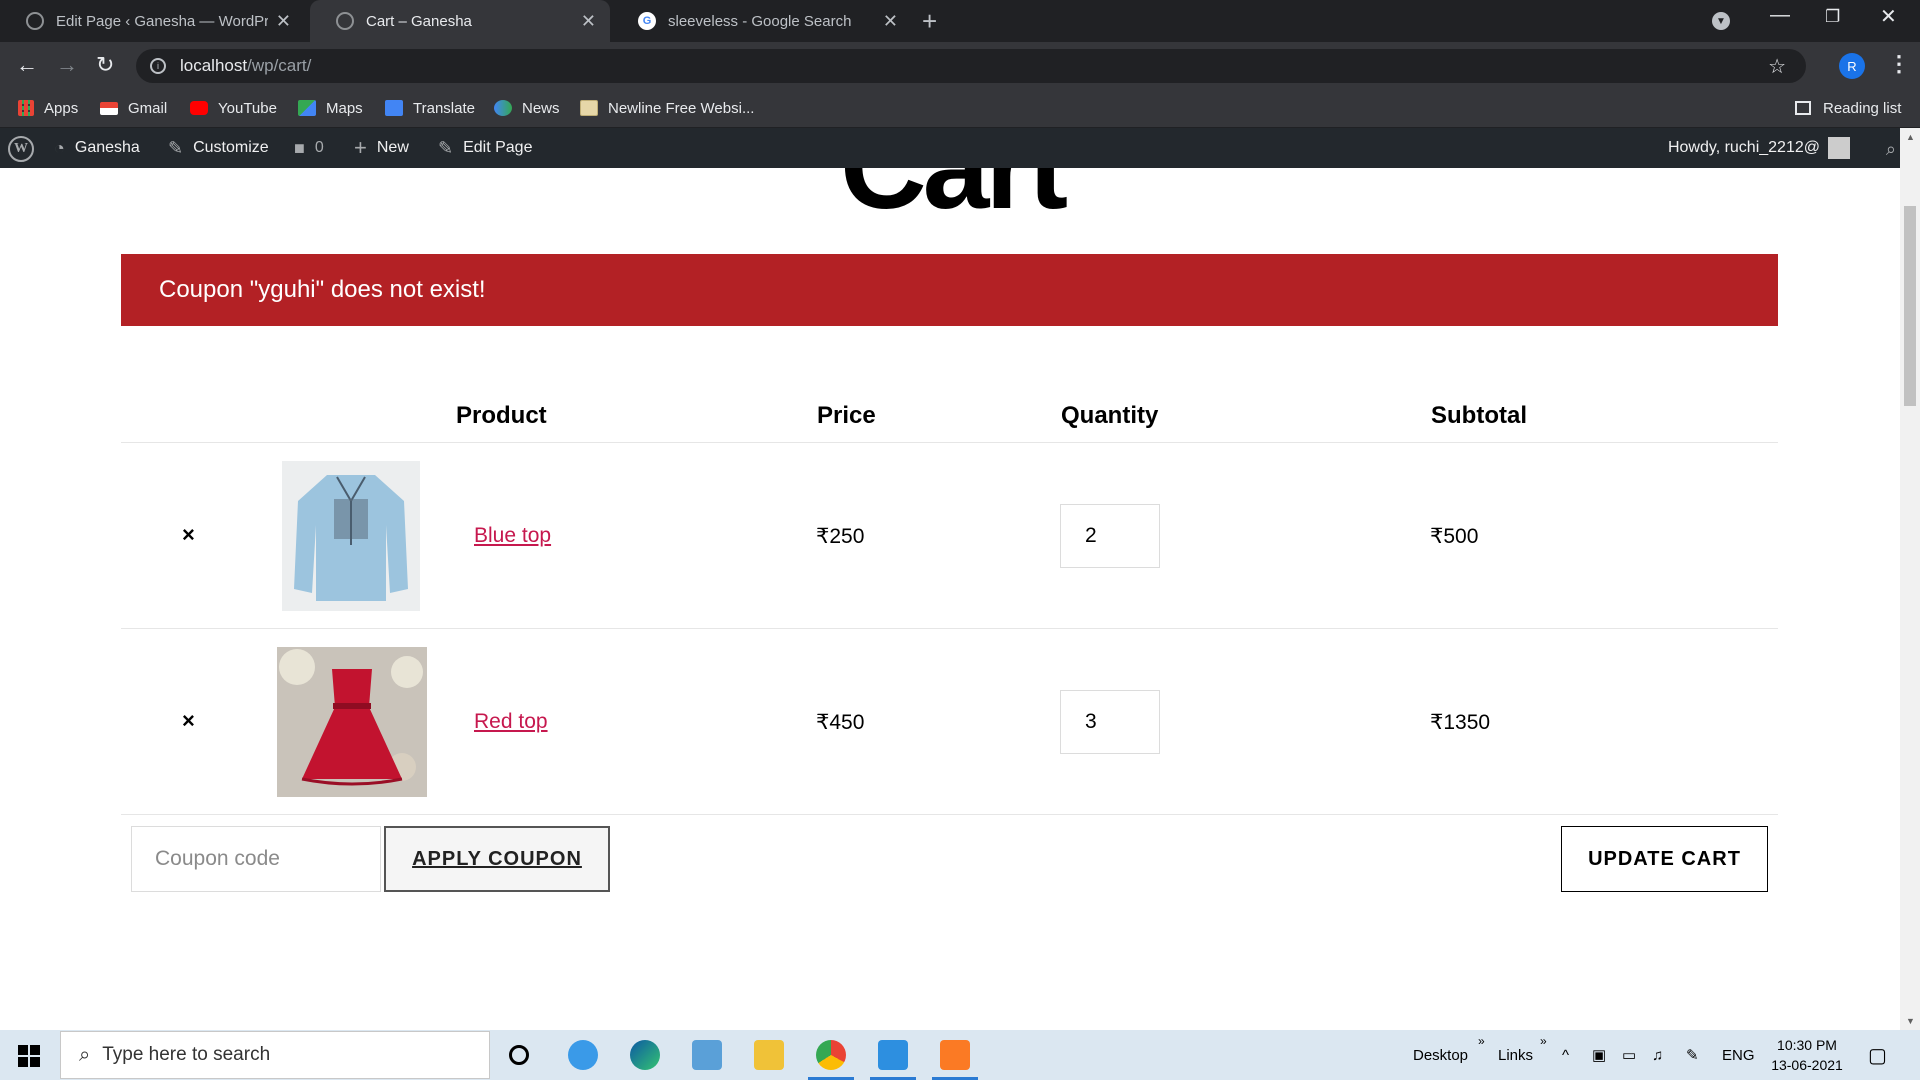 This screenshot has width=1920, height=1080. What do you see at coordinates (501, 415) in the screenshot?
I see `column-header-product: Product` at bounding box center [501, 415].